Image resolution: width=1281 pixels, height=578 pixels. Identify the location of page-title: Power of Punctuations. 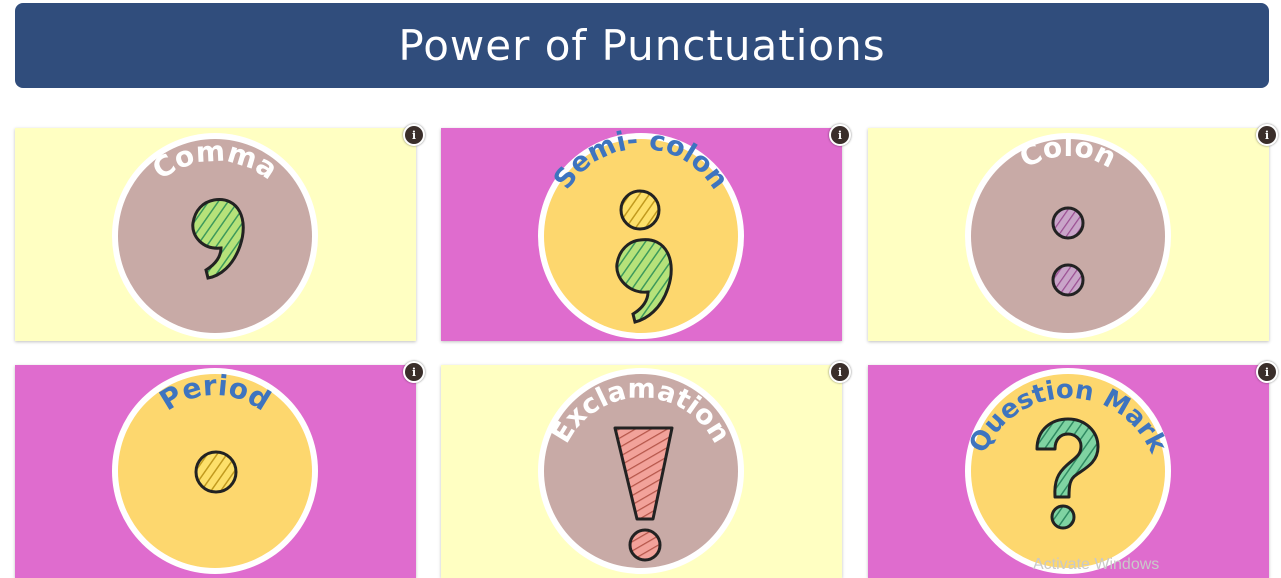
(642, 45).